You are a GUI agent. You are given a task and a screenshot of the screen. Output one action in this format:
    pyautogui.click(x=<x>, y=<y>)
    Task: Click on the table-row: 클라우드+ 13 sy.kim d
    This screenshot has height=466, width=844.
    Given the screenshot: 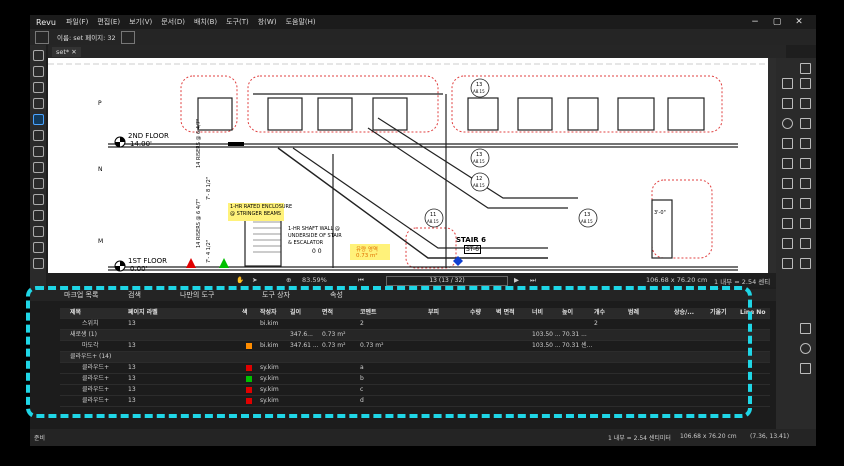 What is the action you would take?
    pyautogui.click(x=415, y=401)
    